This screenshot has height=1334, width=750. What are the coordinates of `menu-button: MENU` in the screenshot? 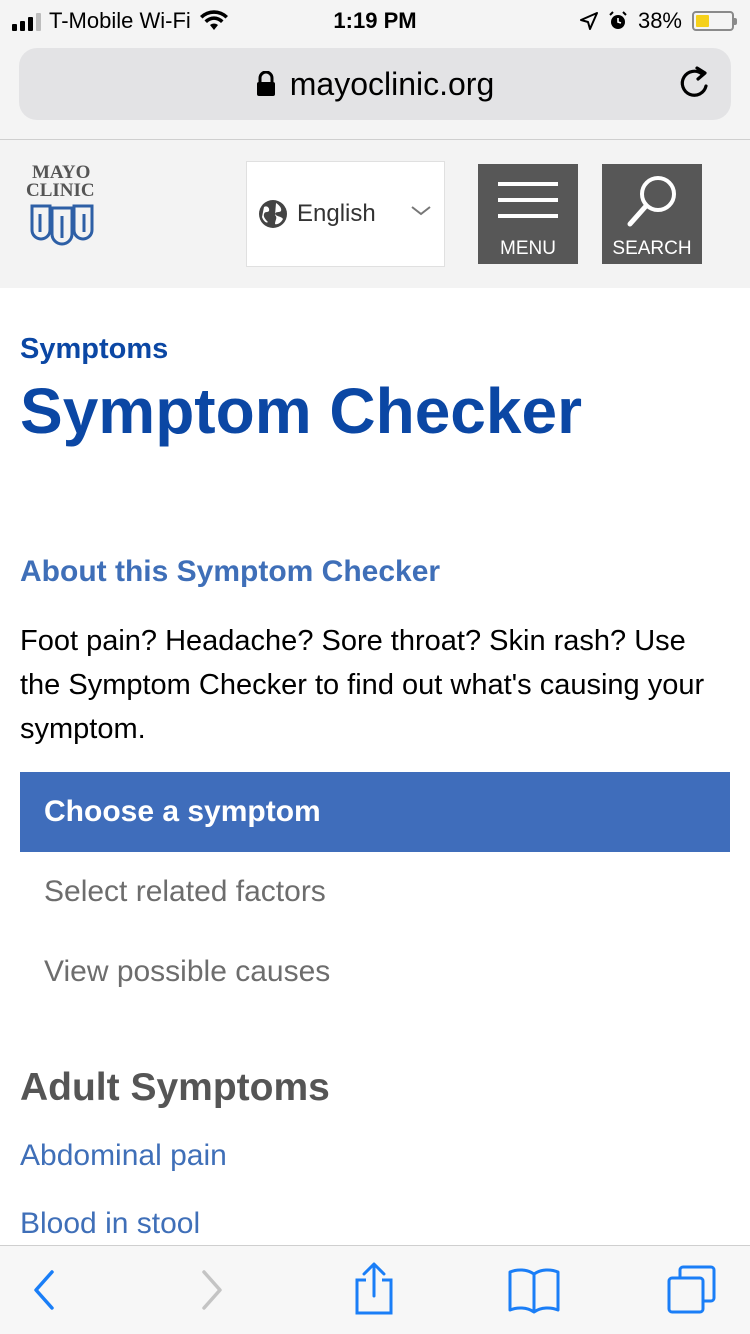 It's located at (528, 214).